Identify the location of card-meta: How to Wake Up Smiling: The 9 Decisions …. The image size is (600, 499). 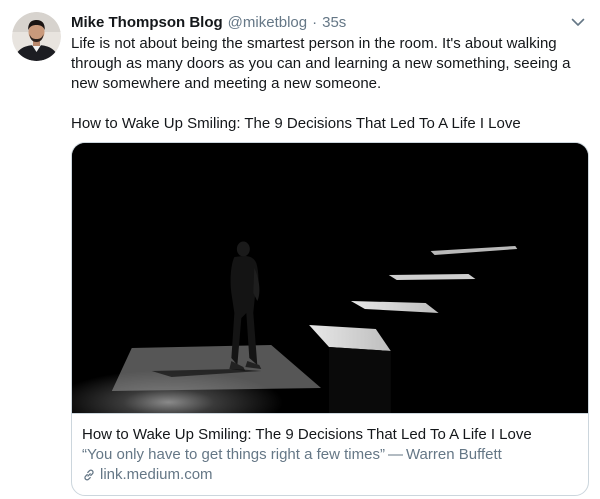
(330, 454).